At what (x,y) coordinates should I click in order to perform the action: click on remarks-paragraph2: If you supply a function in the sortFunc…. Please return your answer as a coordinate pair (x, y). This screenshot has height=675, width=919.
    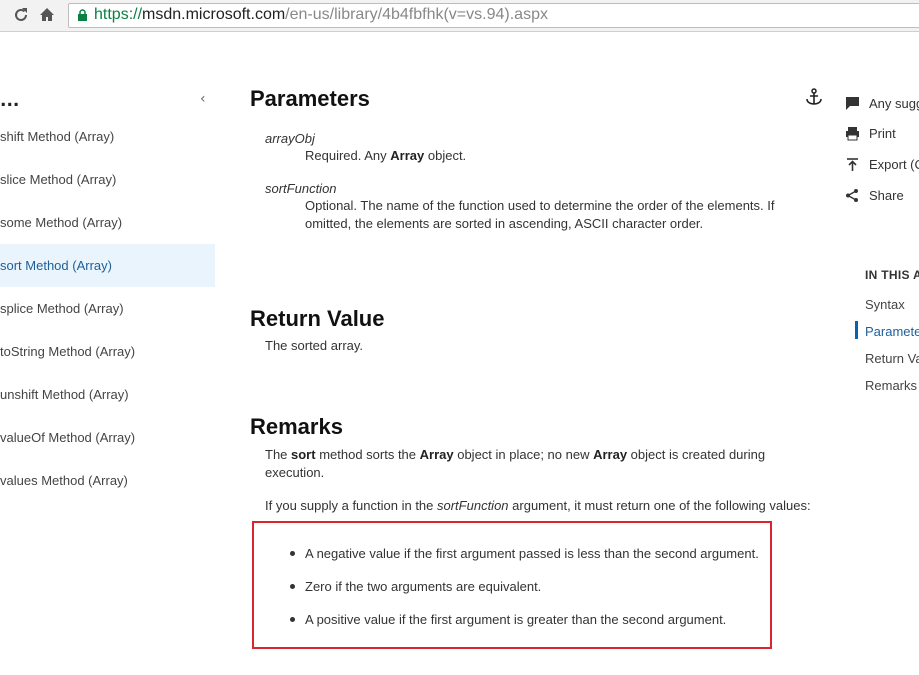
    Looking at the image, I should click on (538, 505).